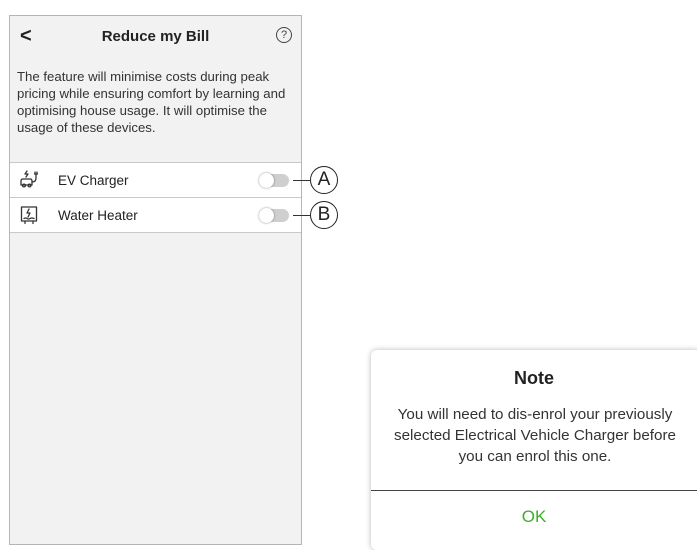 Image resolution: width=697 pixels, height=550 pixels. I want to click on ok-button: OK, so click(534, 517).